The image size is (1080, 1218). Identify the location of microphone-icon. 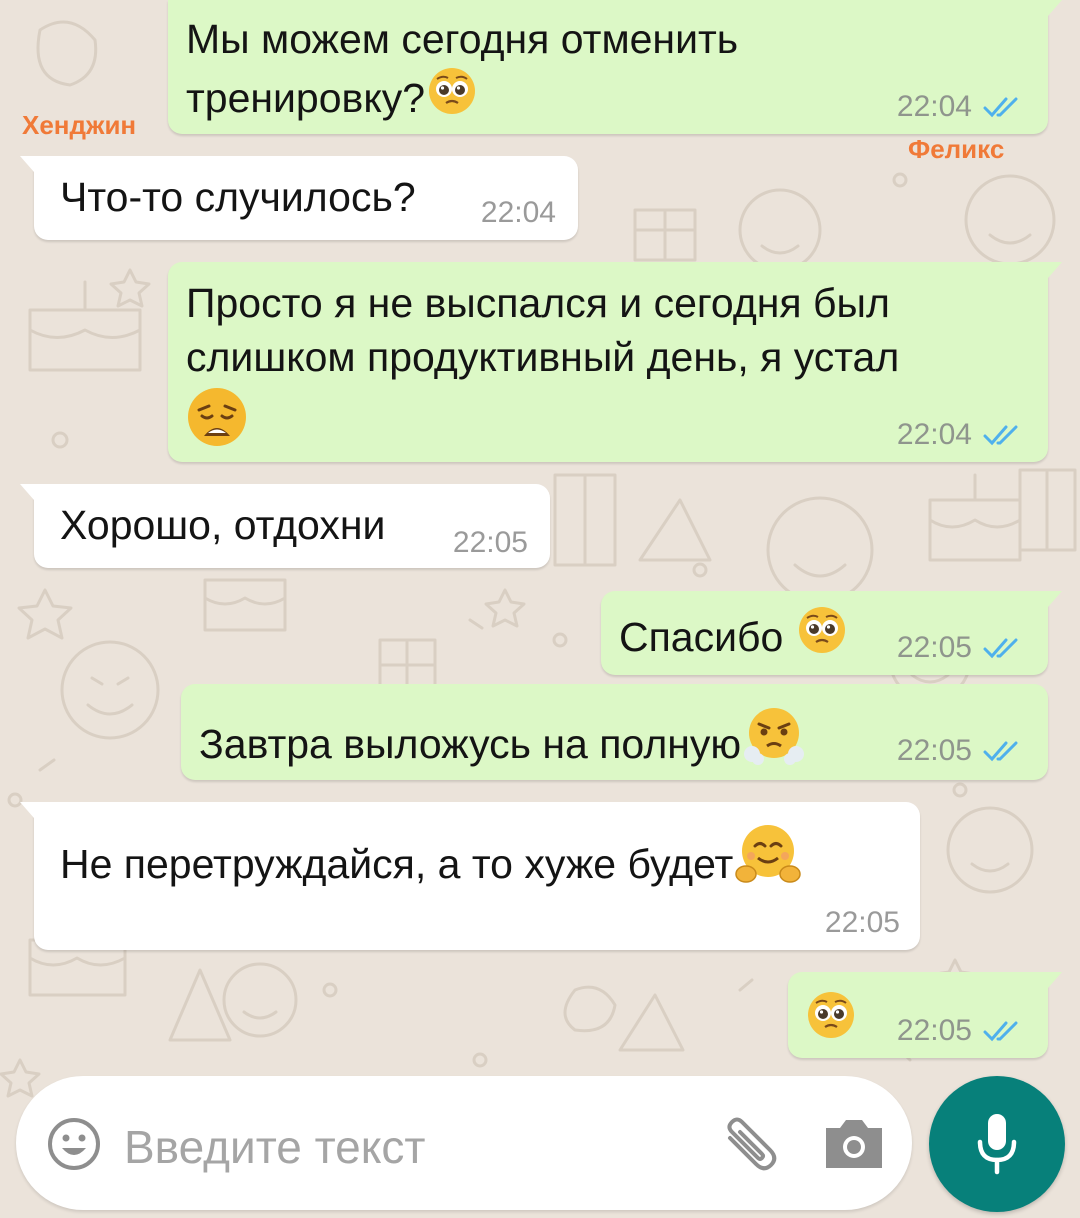
(997, 1146).